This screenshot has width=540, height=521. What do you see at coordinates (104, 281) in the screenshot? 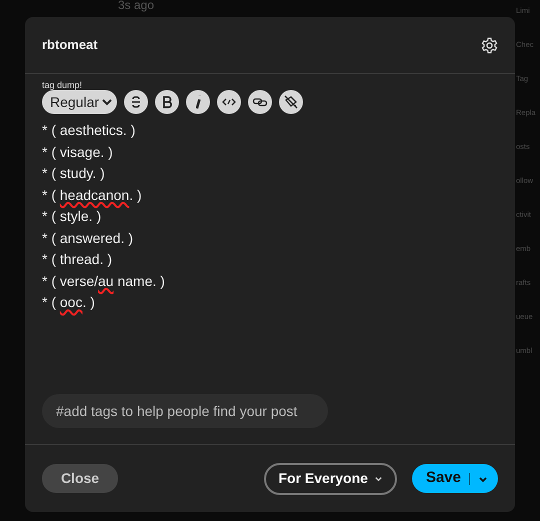
I see `text-line: * ( verse/au name. )` at bounding box center [104, 281].